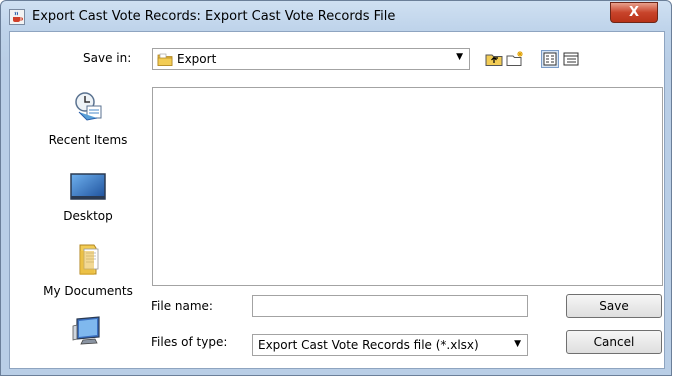  What do you see at coordinates (182, 306) in the screenshot?
I see `file-name-label: File name:` at bounding box center [182, 306].